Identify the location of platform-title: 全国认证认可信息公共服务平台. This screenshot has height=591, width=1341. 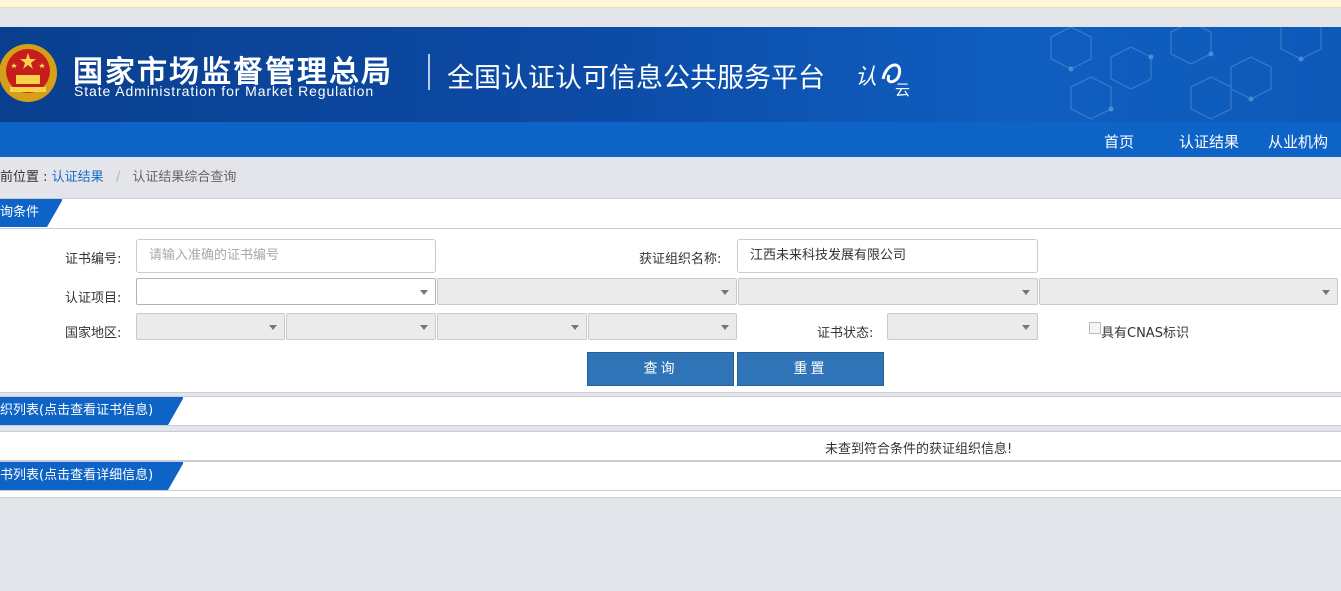
(636, 78).